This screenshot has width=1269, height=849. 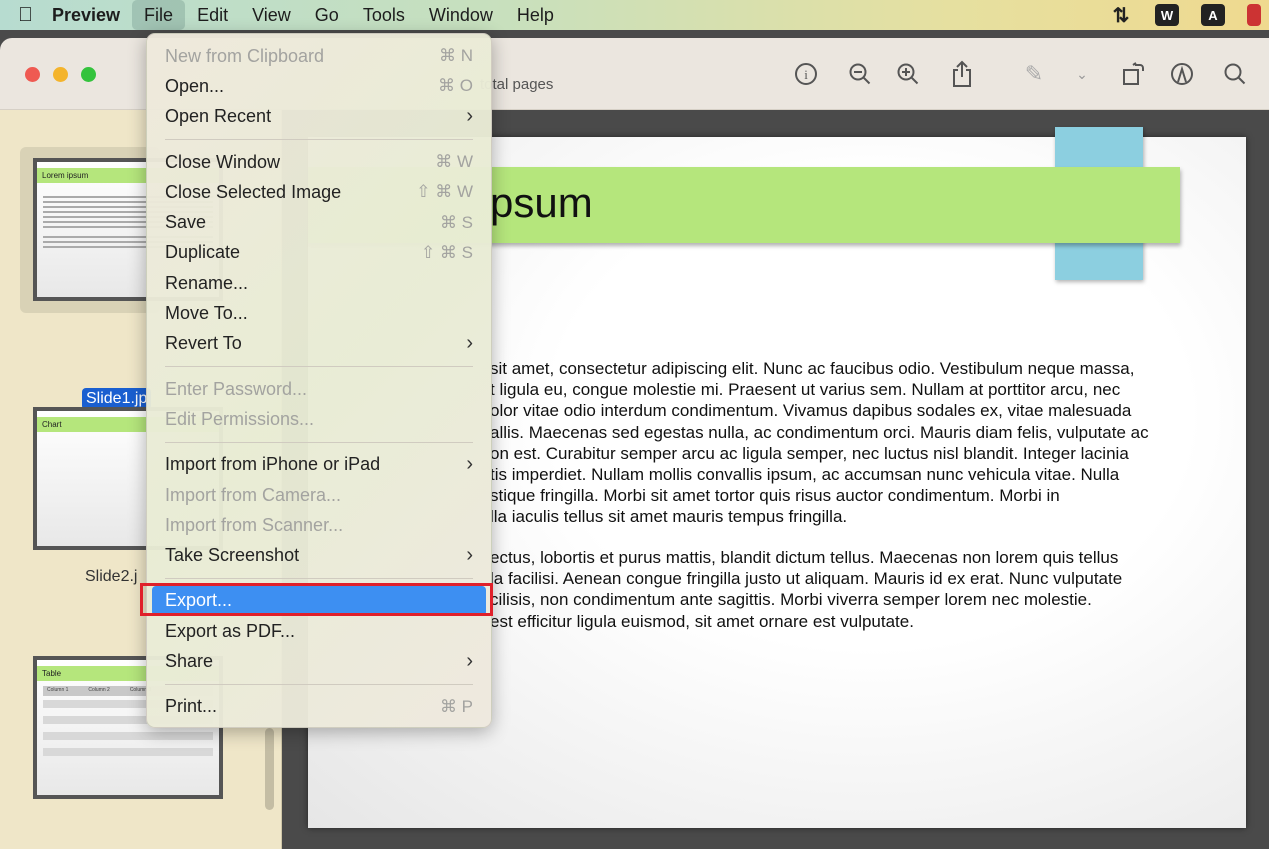 I want to click on menu-window: Window, so click(x=461, y=15).